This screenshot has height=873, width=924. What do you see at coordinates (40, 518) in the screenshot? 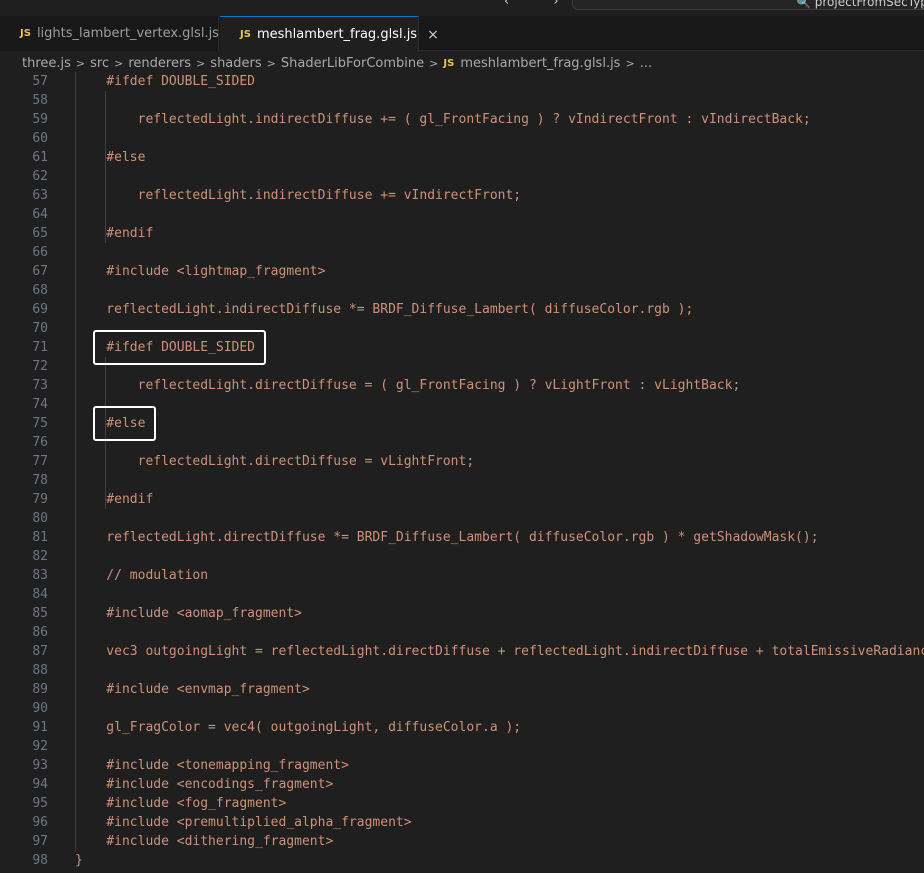
I see `line-number: 80` at bounding box center [40, 518].